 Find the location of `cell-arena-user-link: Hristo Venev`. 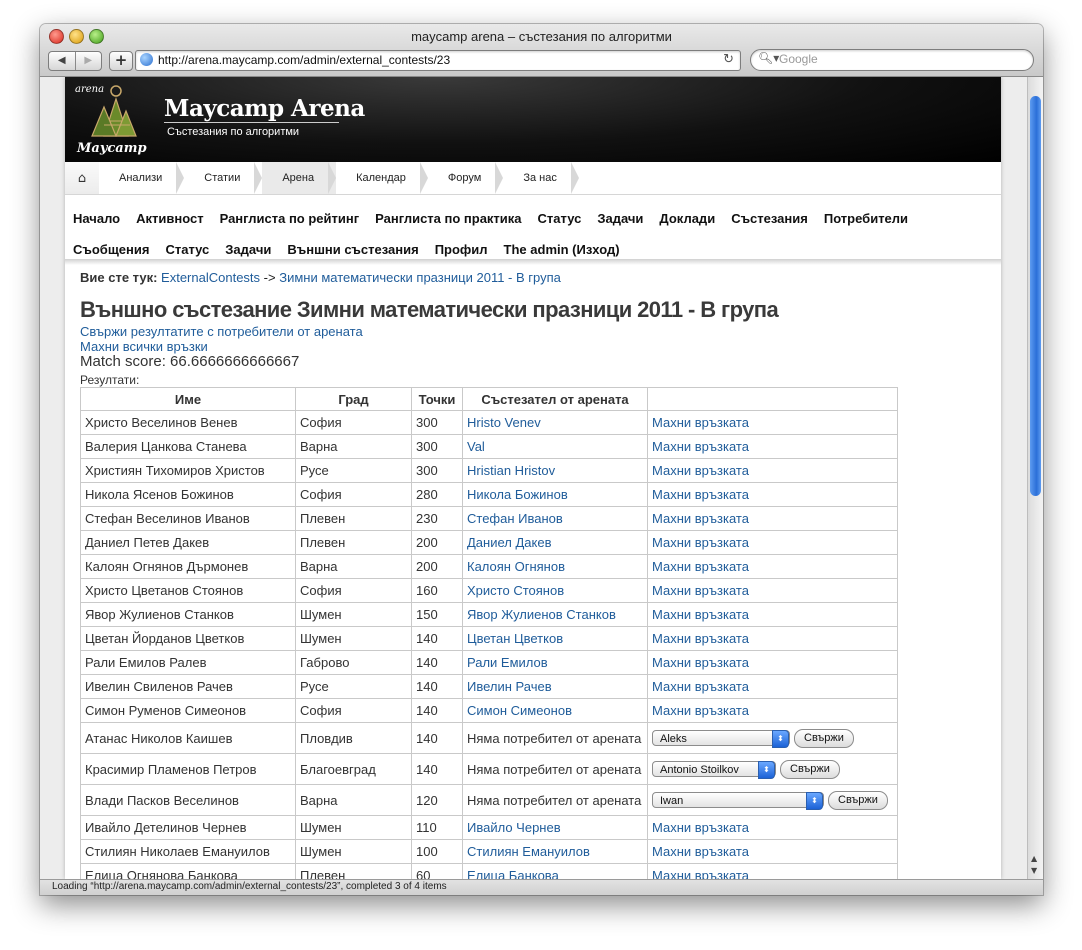

cell-arena-user-link: Hristo Venev is located at coordinates (555, 422).